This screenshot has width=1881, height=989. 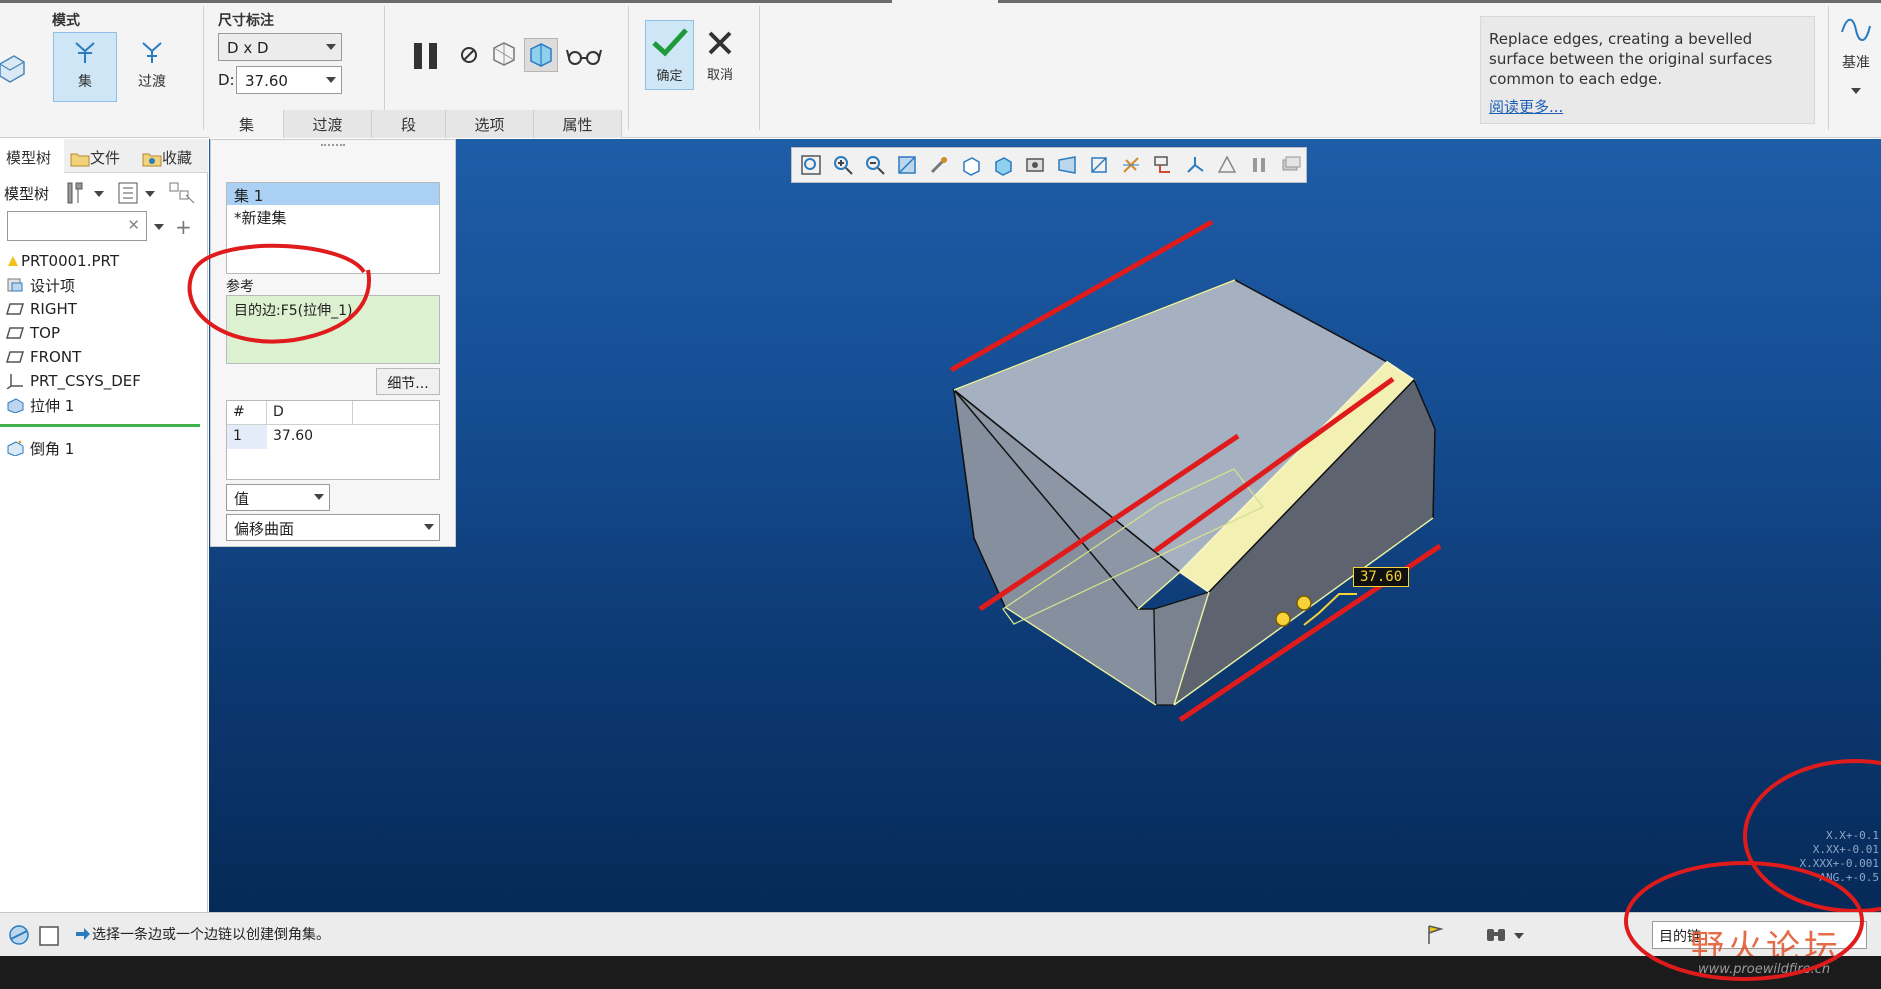 I want to click on extrude-icon, so click(x=15, y=405).